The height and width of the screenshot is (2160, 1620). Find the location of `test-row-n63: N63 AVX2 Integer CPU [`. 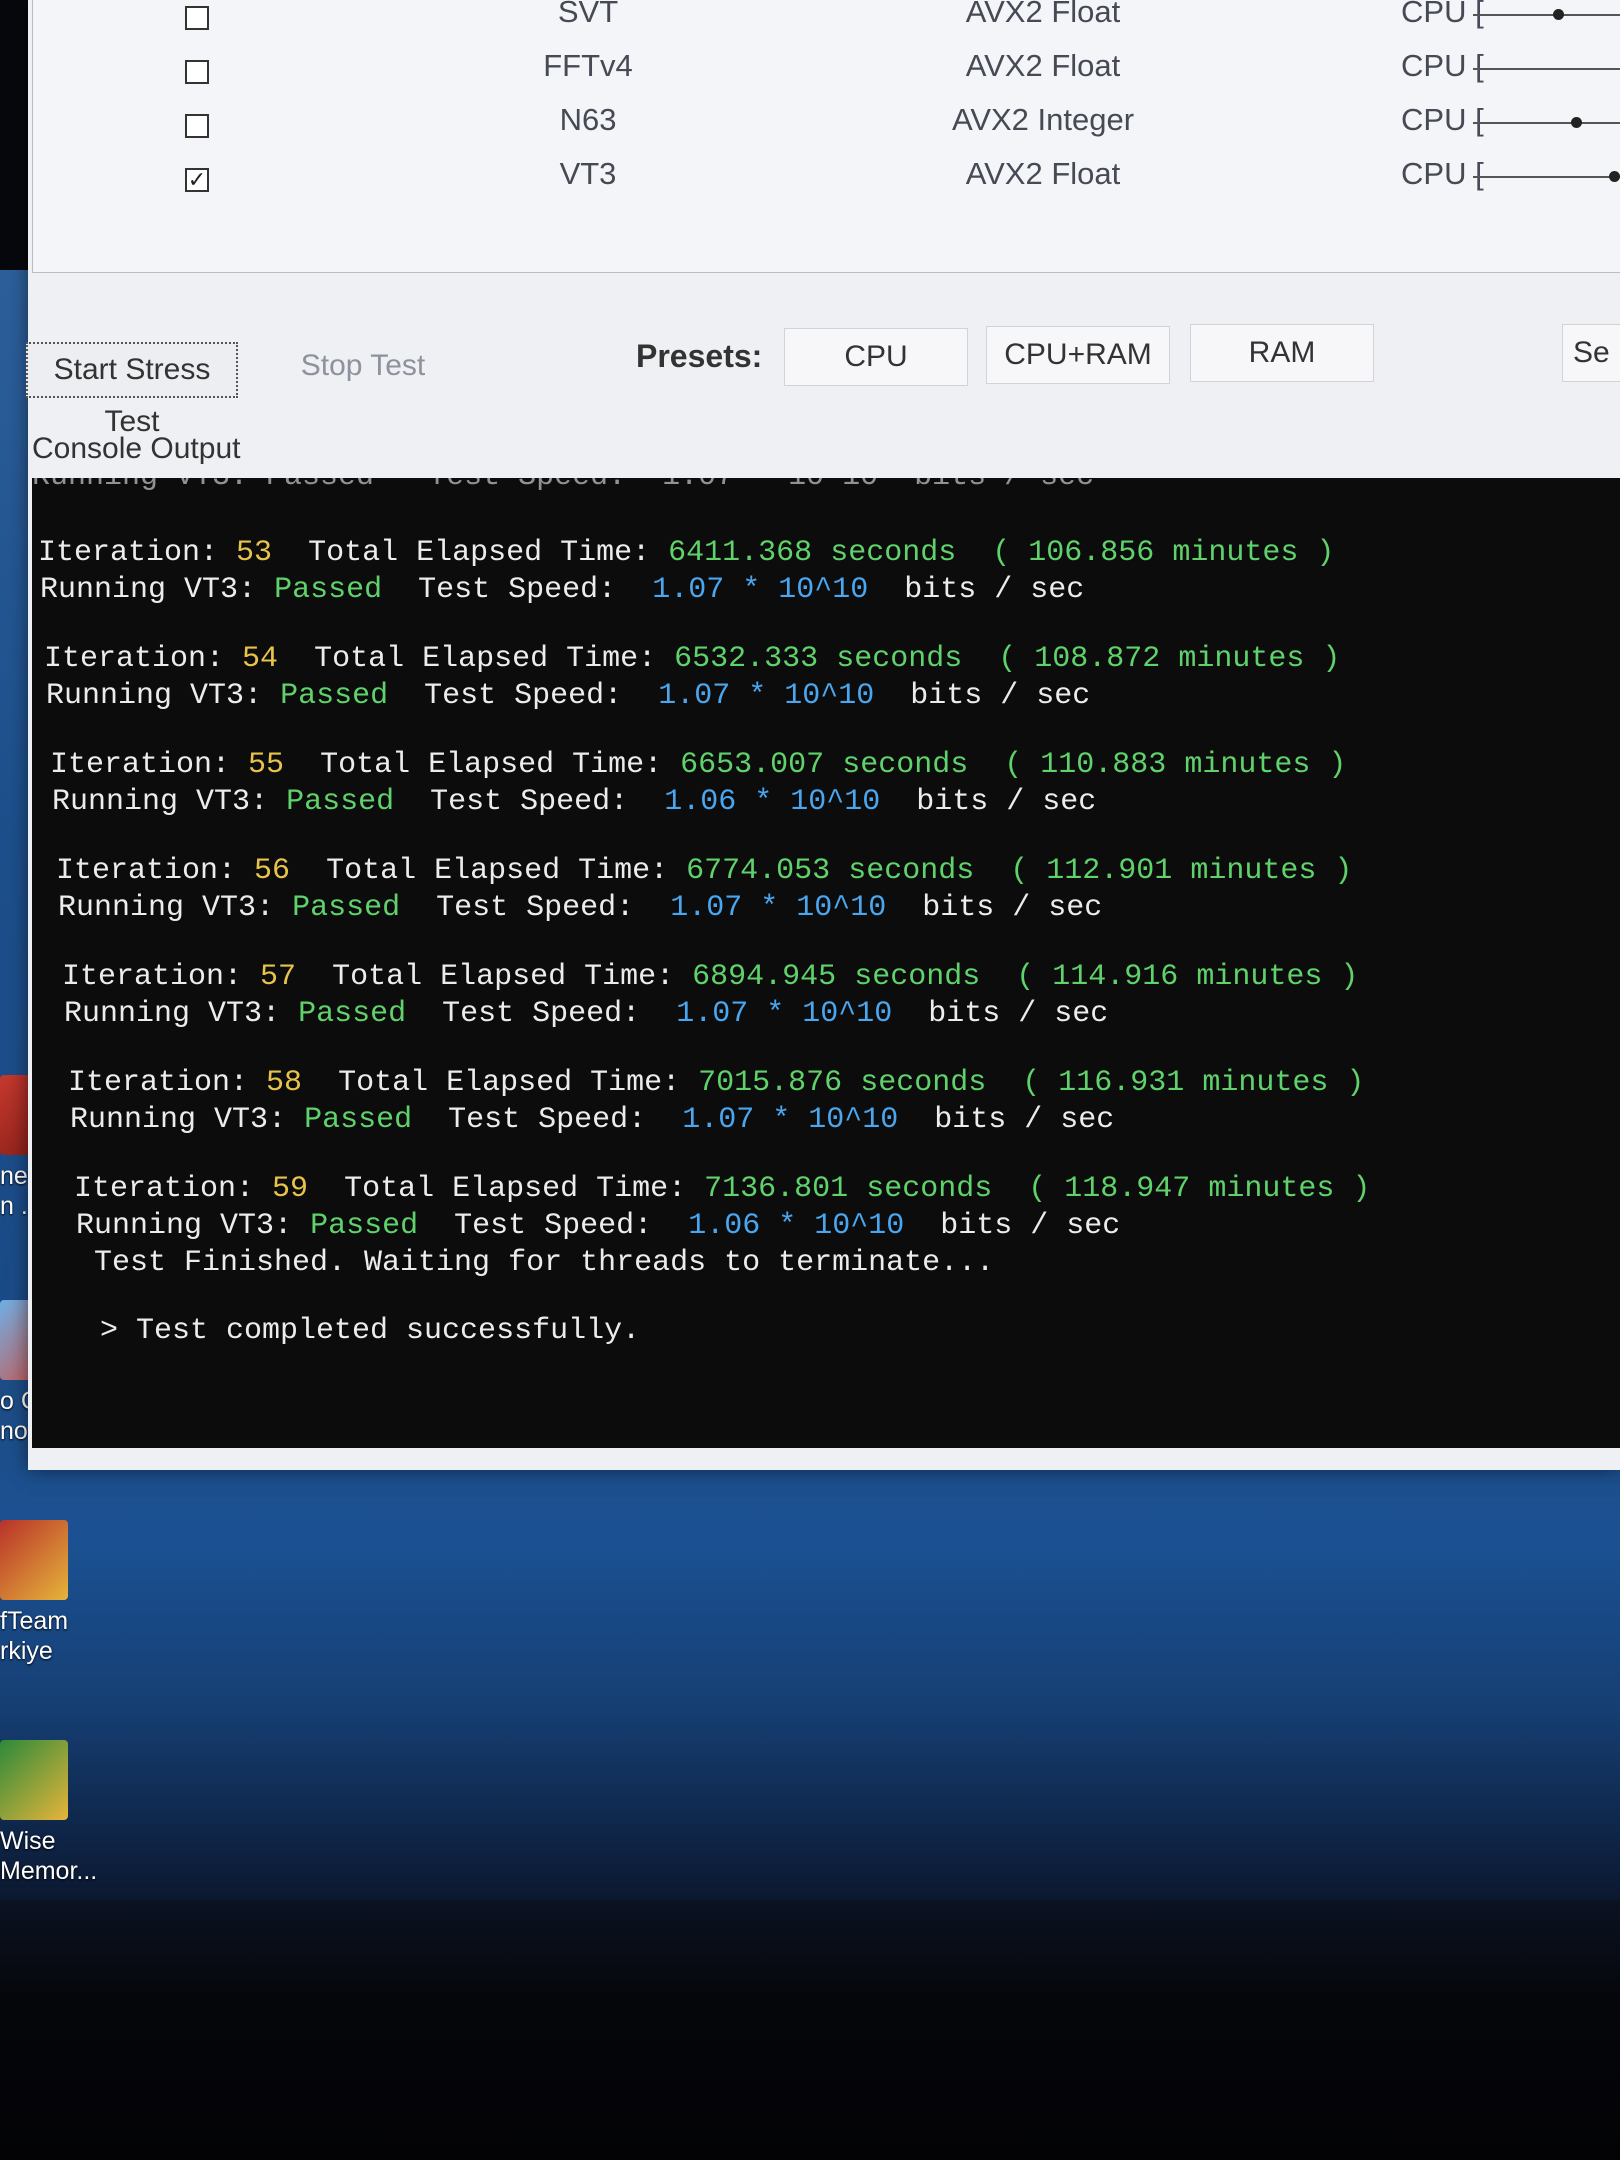

test-row-n63: N63 AVX2 Integer CPU [ is located at coordinates (826, 128).